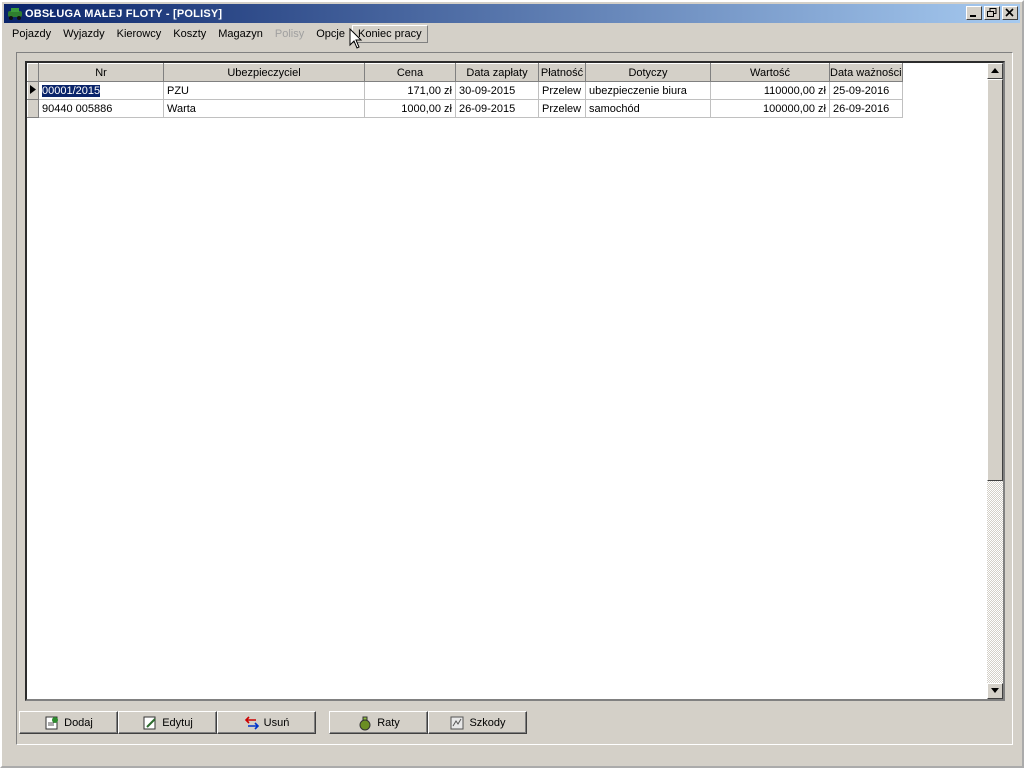 The width and height of the screenshot is (1024, 768). Describe the element at coordinates (276, 722) in the screenshot. I see `delete-button-label: Usuń` at that location.